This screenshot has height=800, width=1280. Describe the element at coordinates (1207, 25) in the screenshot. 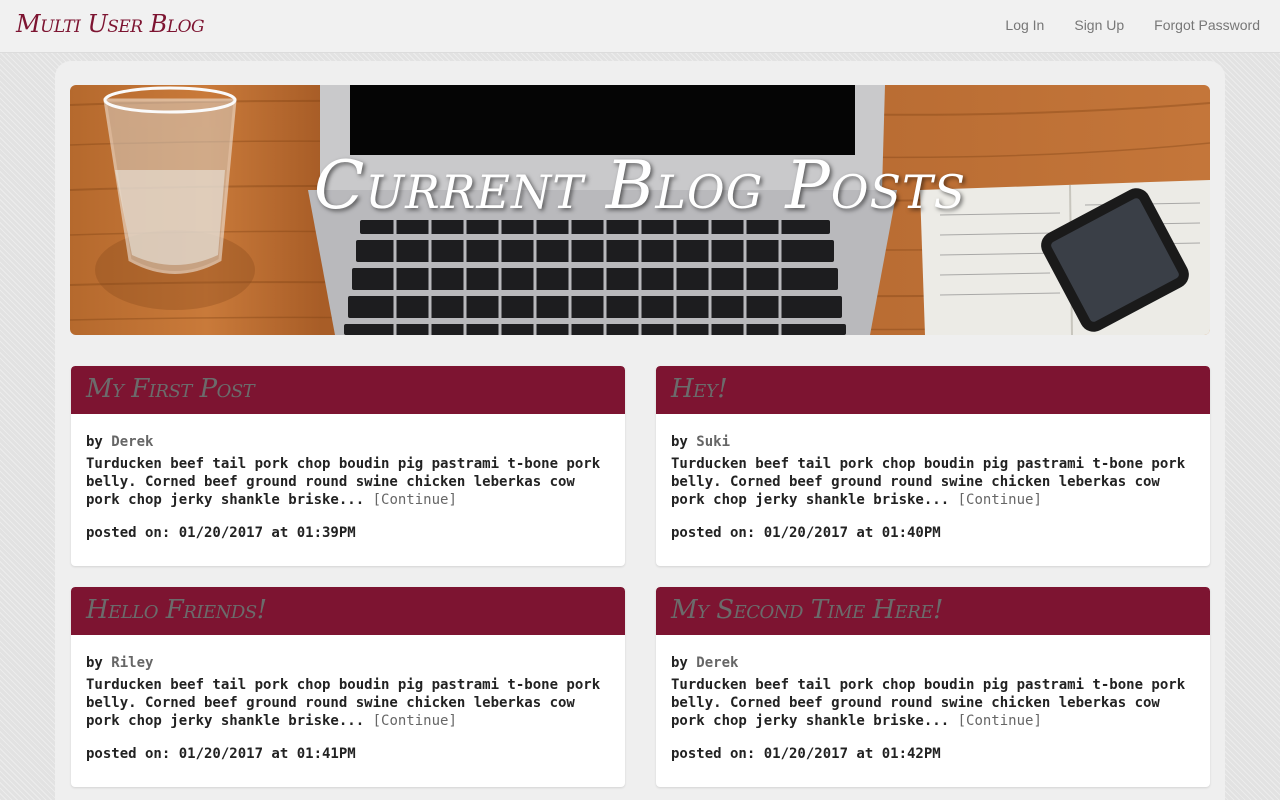

I see `forgot-password-link: Forgot Password` at that location.